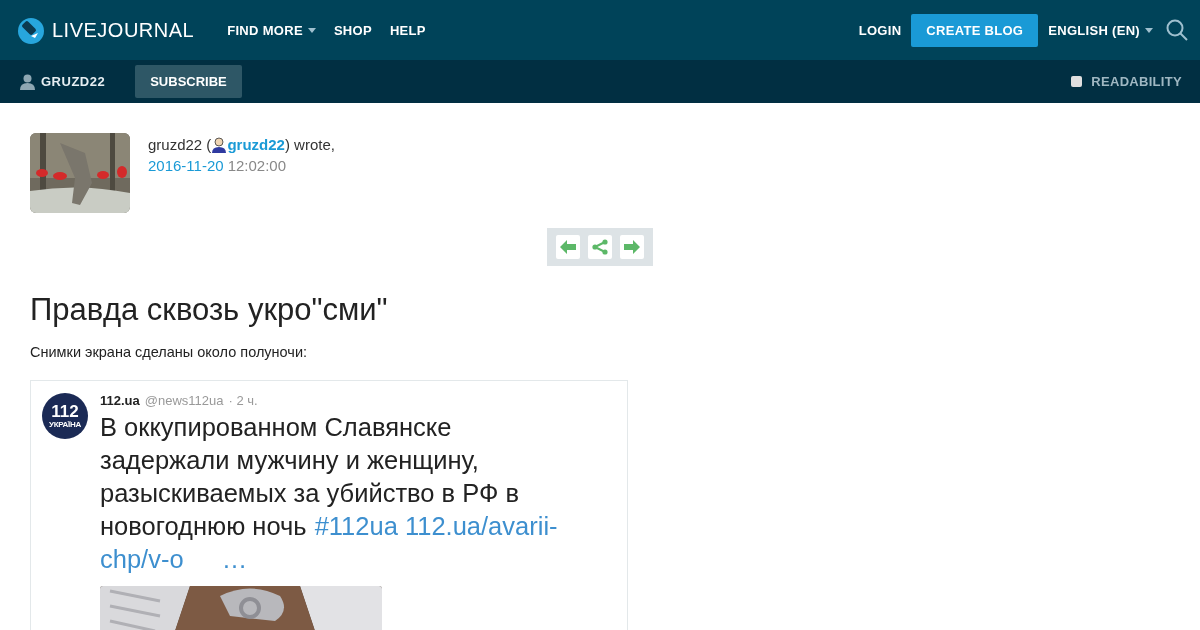 The width and height of the screenshot is (1200, 630). What do you see at coordinates (309, 493) in the screenshot?
I see `tweet-text: разыскиваемых за убийство в РФ в` at bounding box center [309, 493].